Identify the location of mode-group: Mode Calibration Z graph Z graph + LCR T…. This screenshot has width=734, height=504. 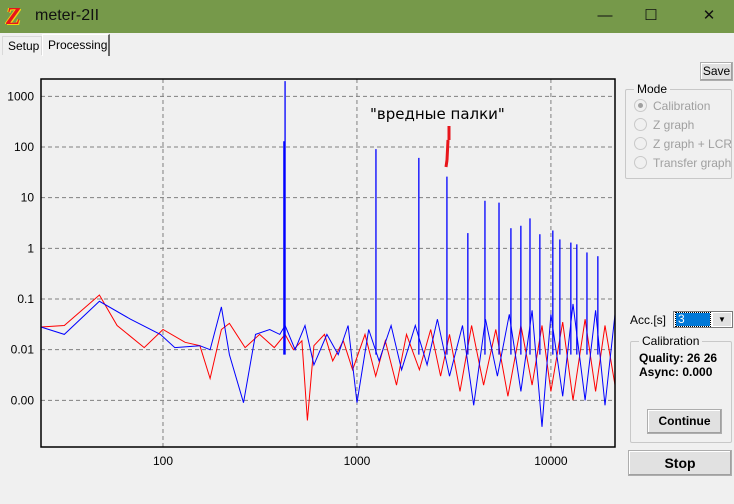
(678, 130).